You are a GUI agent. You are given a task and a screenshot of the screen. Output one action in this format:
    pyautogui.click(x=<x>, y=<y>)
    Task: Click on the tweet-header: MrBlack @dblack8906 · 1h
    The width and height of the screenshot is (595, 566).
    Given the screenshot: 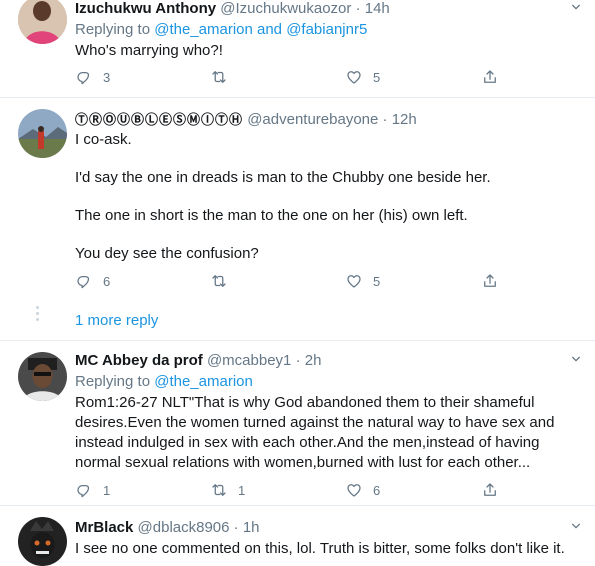 What is the action you would take?
    pyautogui.click(x=167, y=527)
    